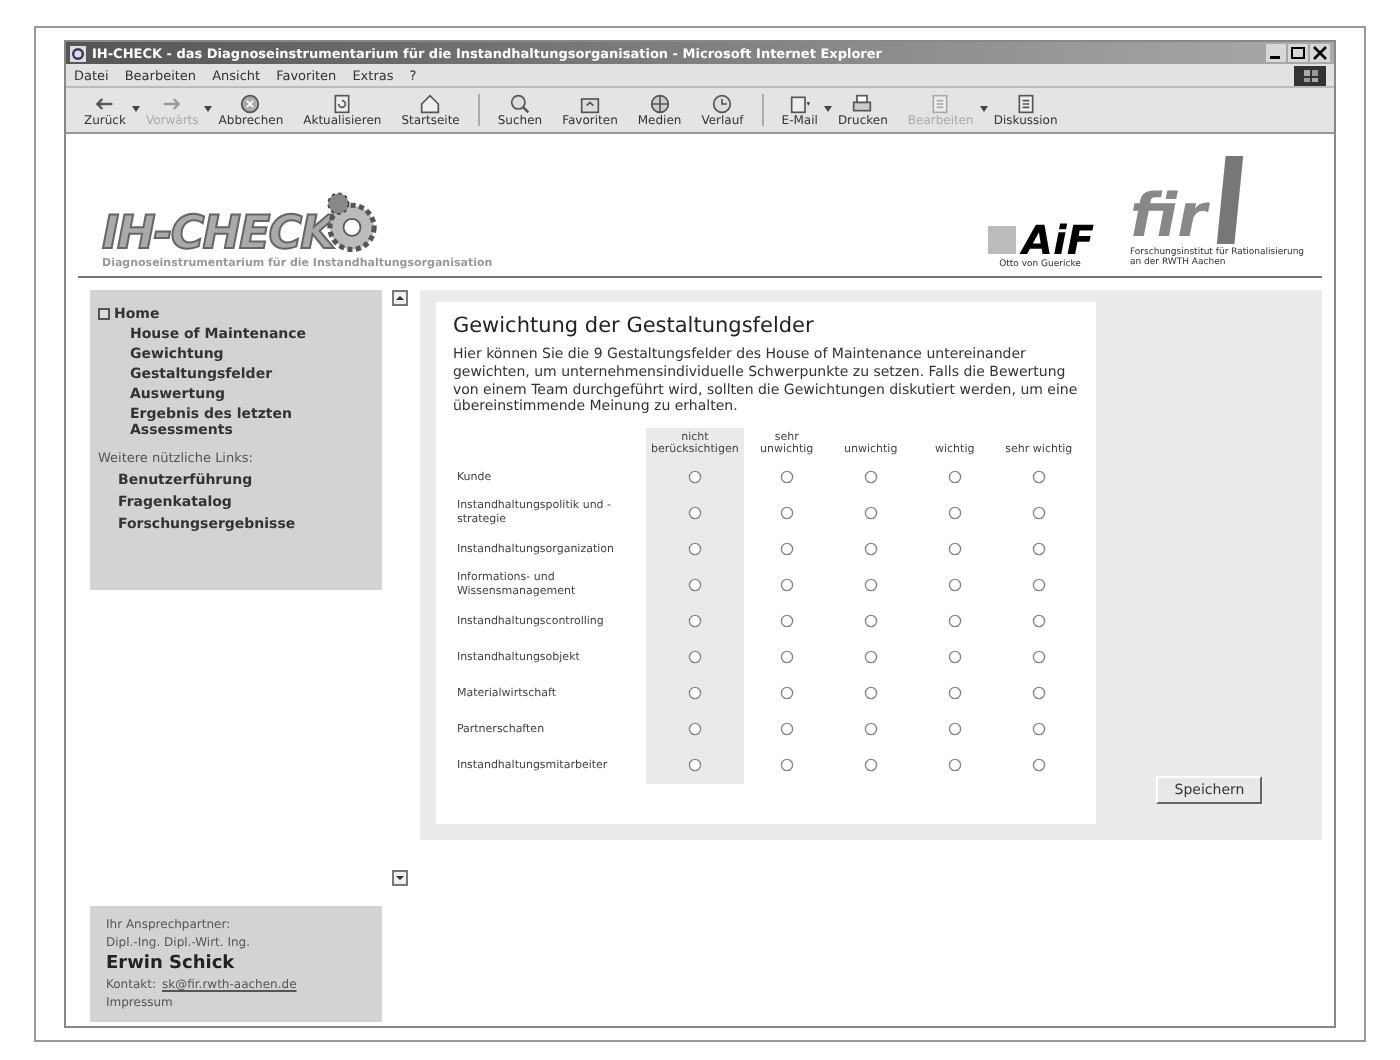 This screenshot has height=1060, width=1400. Describe the element at coordinates (1168, 217) in the screenshot. I see `logo-text: fir` at that location.